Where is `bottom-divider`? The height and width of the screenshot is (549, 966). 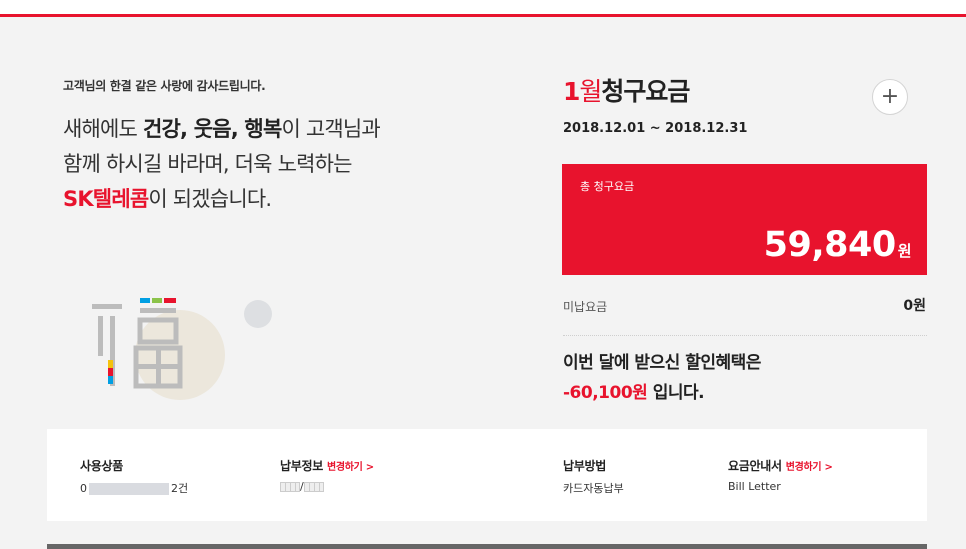 bottom-divider is located at coordinates (487, 546).